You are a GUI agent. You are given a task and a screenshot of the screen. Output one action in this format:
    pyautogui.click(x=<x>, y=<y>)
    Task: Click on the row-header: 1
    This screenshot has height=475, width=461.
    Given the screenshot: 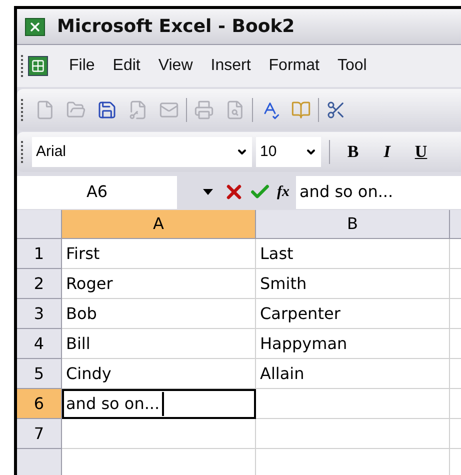 What is the action you would take?
    pyautogui.click(x=39, y=254)
    